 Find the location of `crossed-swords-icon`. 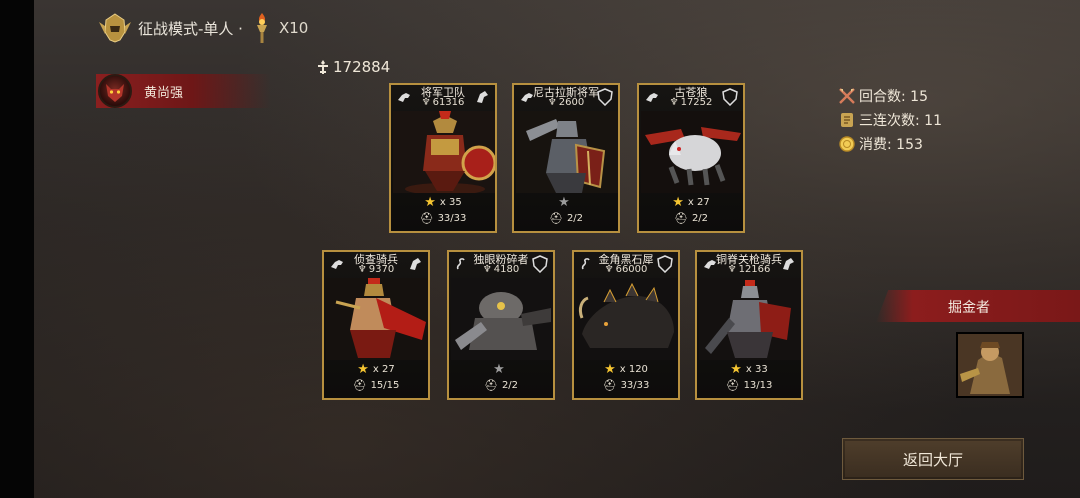

crossed-swords-icon is located at coordinates (847, 96).